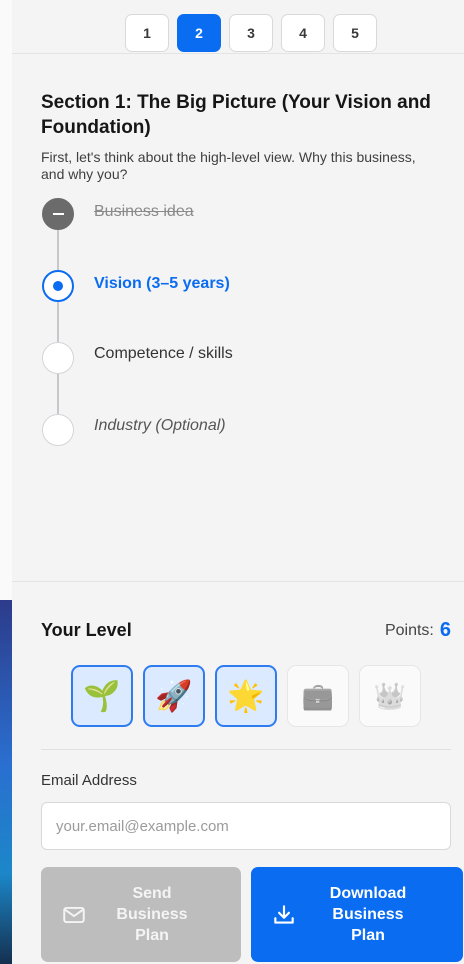 The image size is (464, 964). I want to click on rocket-icon: 🚀, so click(174, 696).